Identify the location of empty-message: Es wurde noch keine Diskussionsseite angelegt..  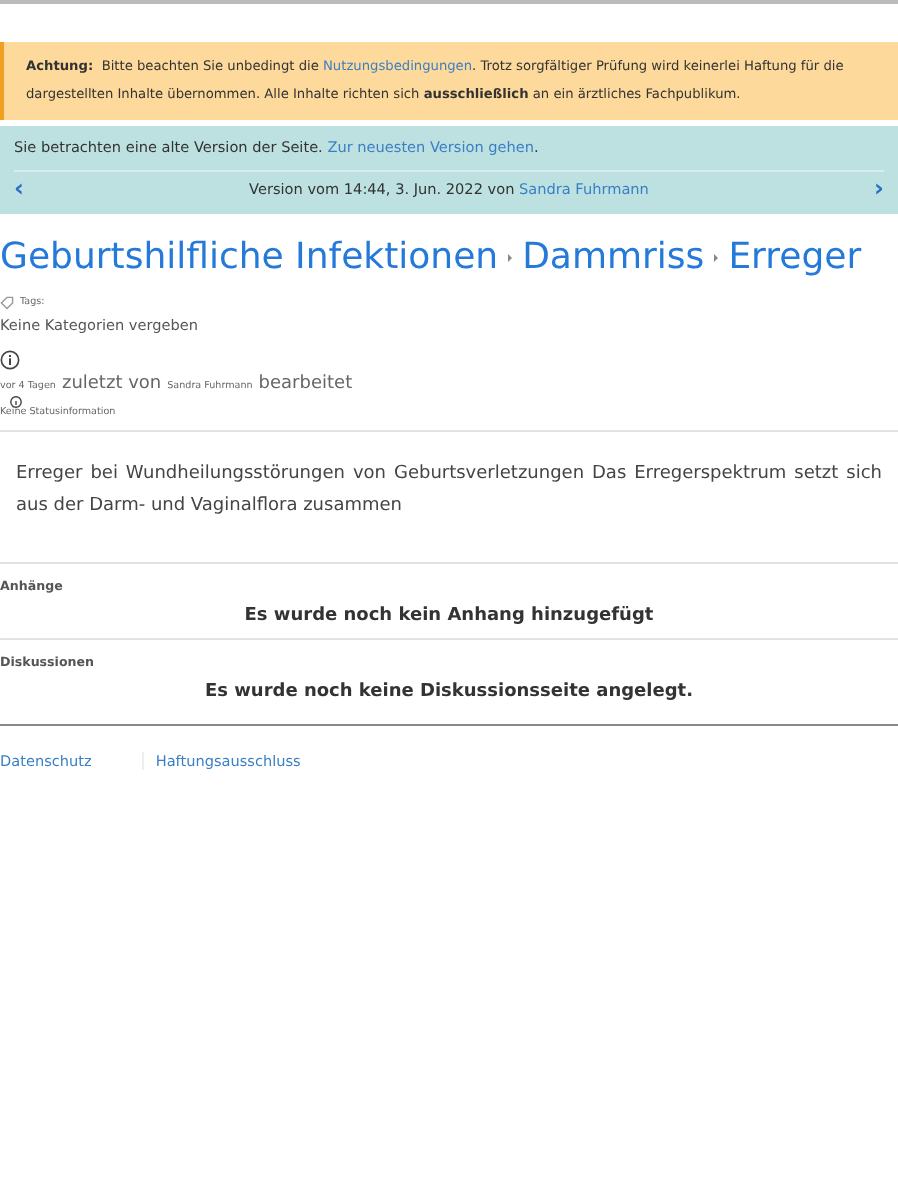
(449, 692).